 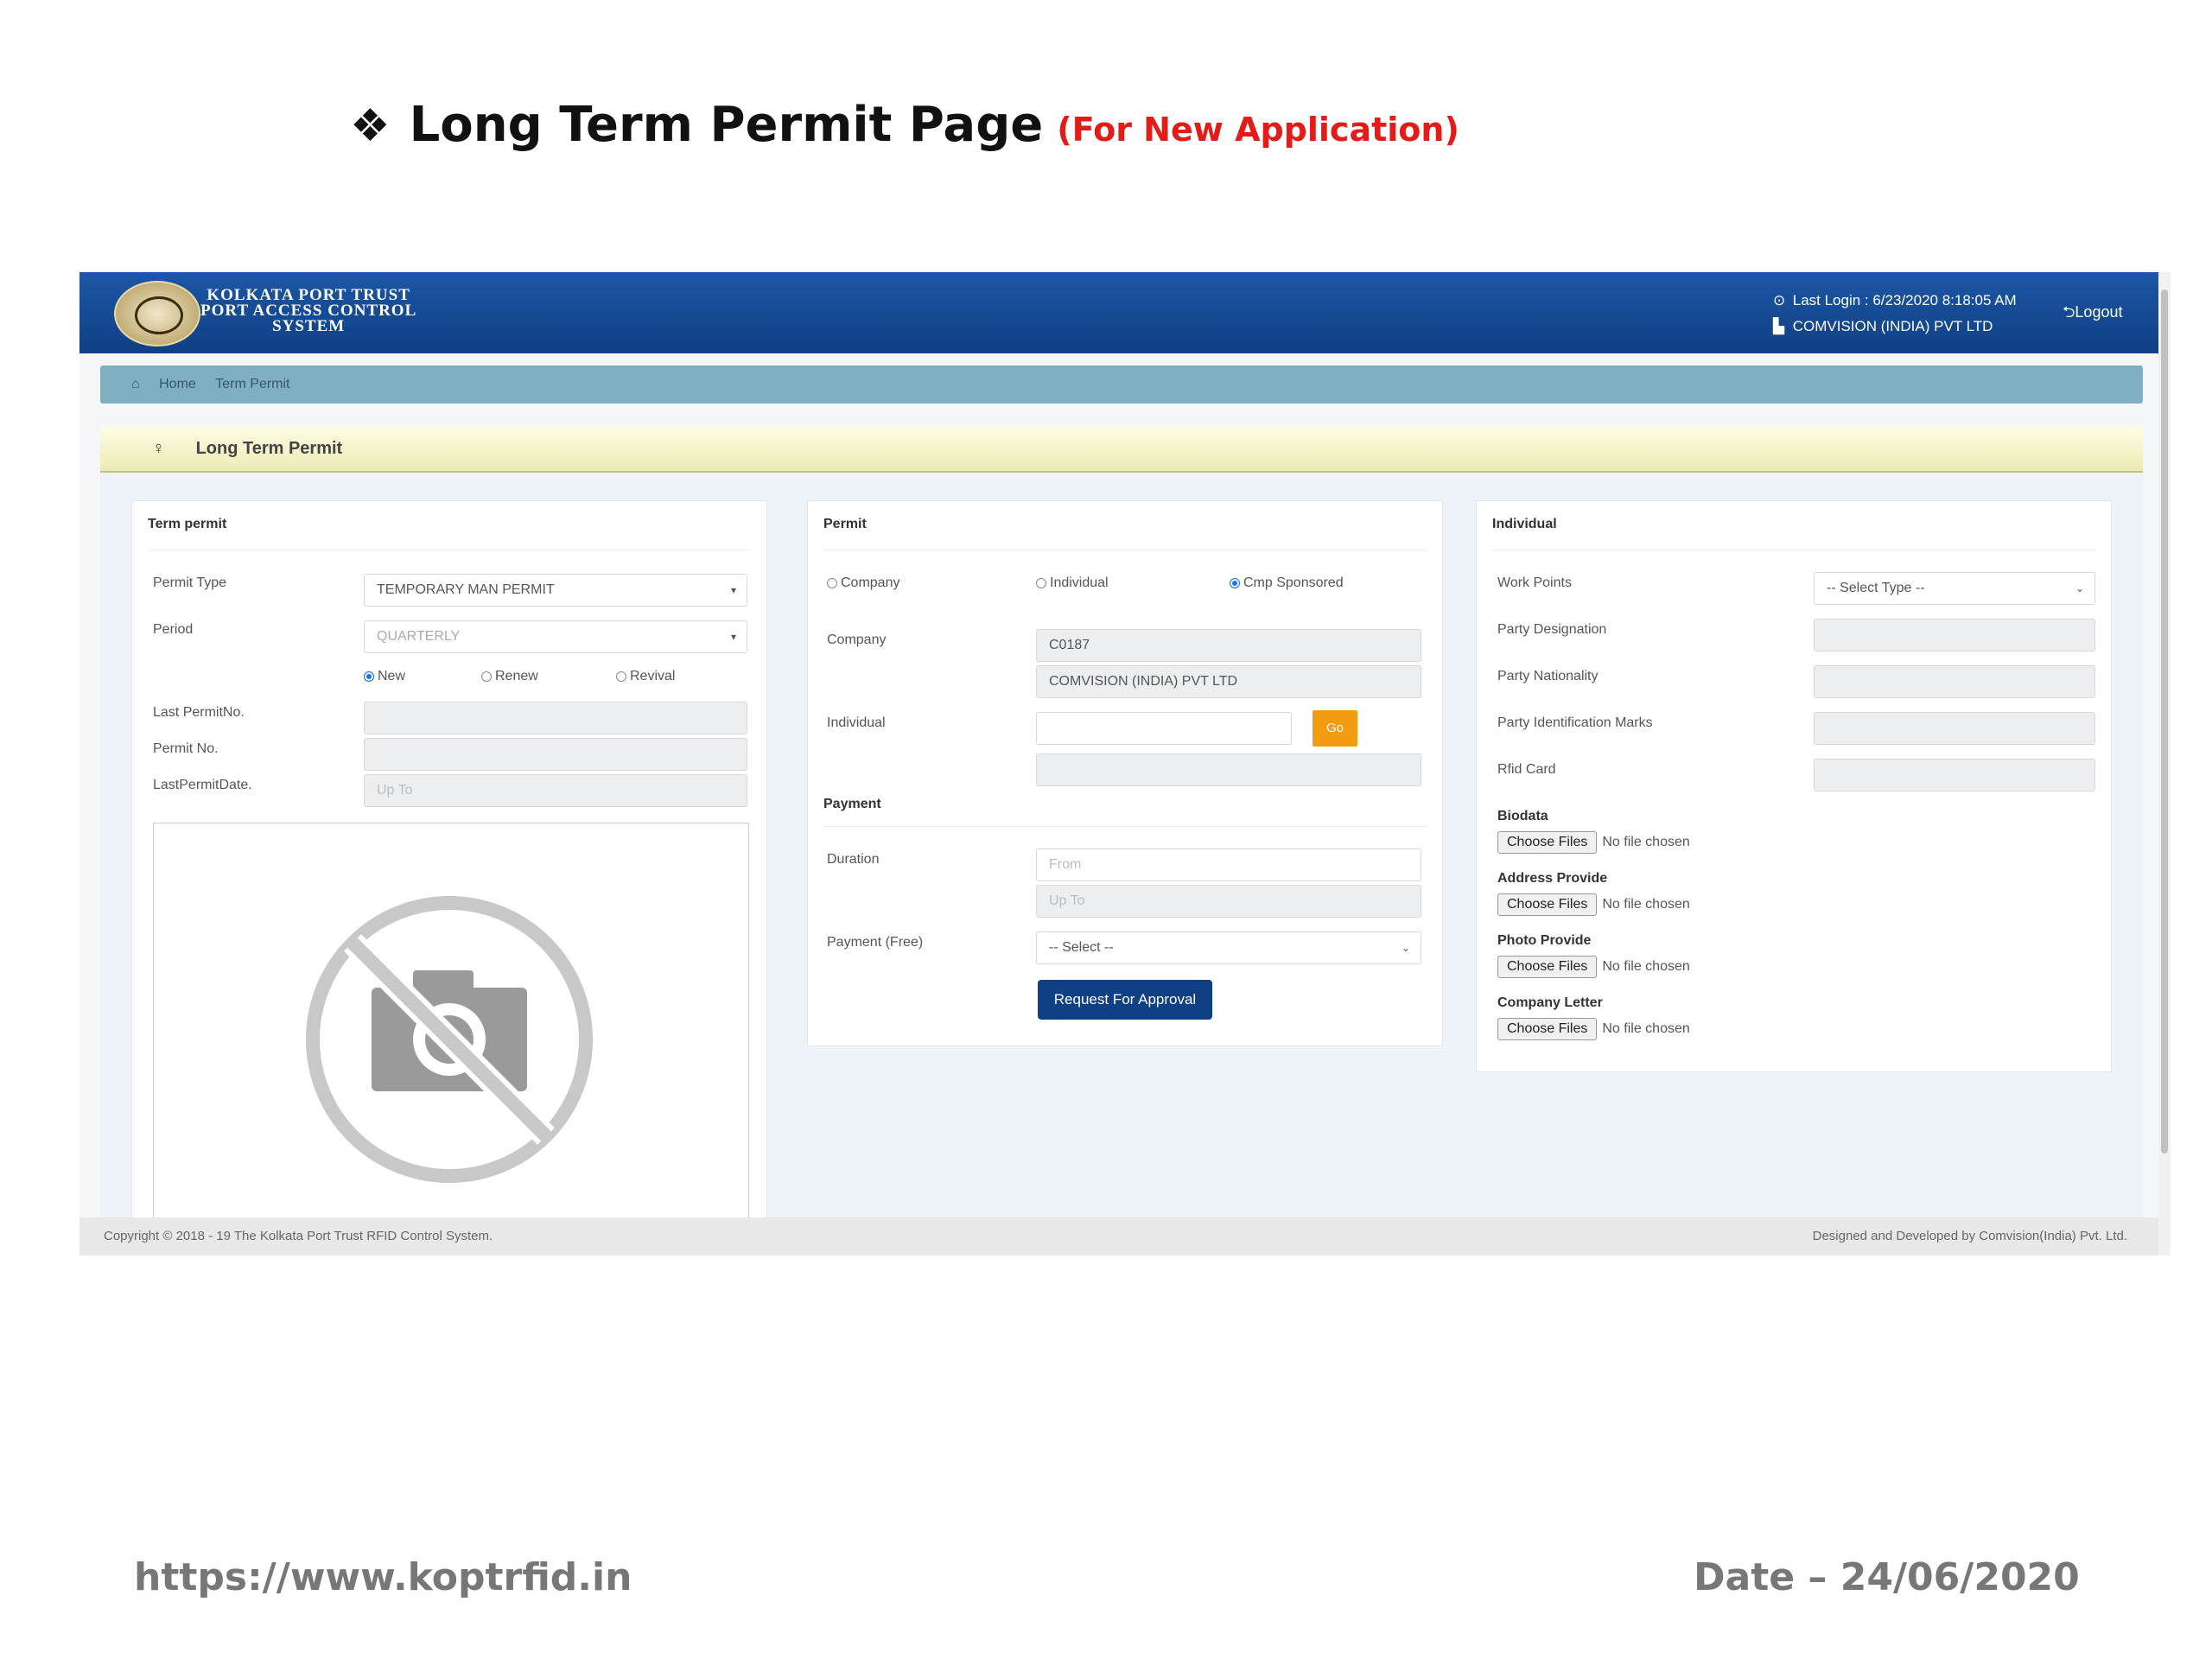 I want to click on page-scrollbar, so click(x=2164, y=763).